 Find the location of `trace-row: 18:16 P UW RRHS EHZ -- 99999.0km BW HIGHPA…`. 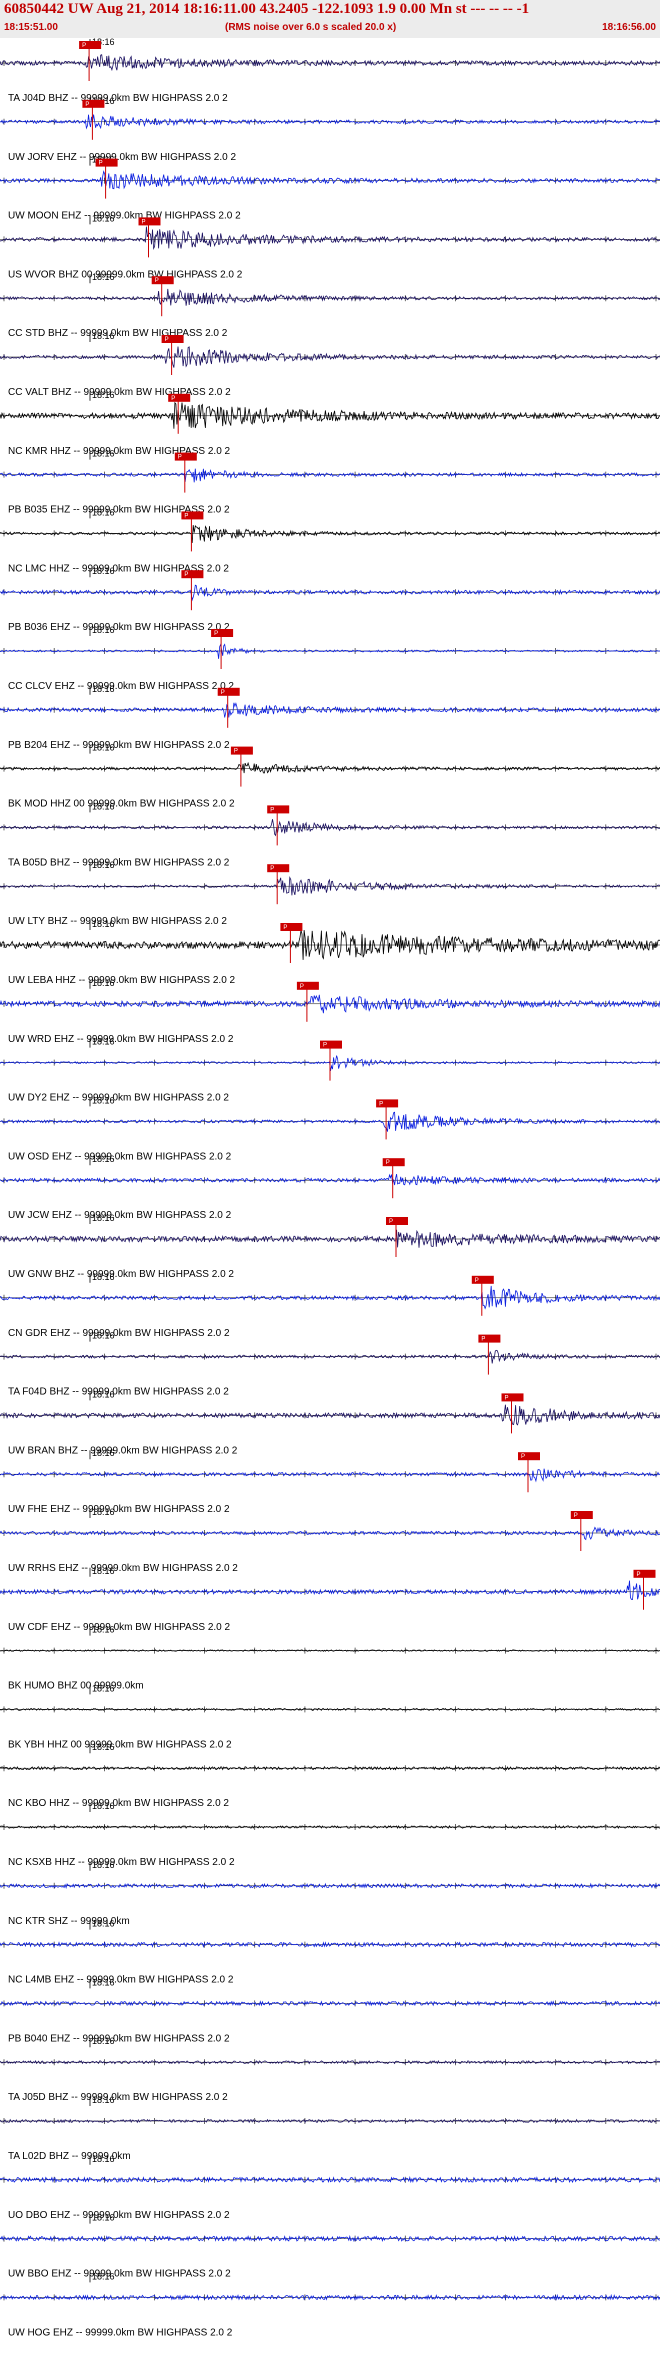

trace-row: 18:16 P UW RRHS EHZ -- 99999.0km BW HIGHPA… is located at coordinates (330, 1540).